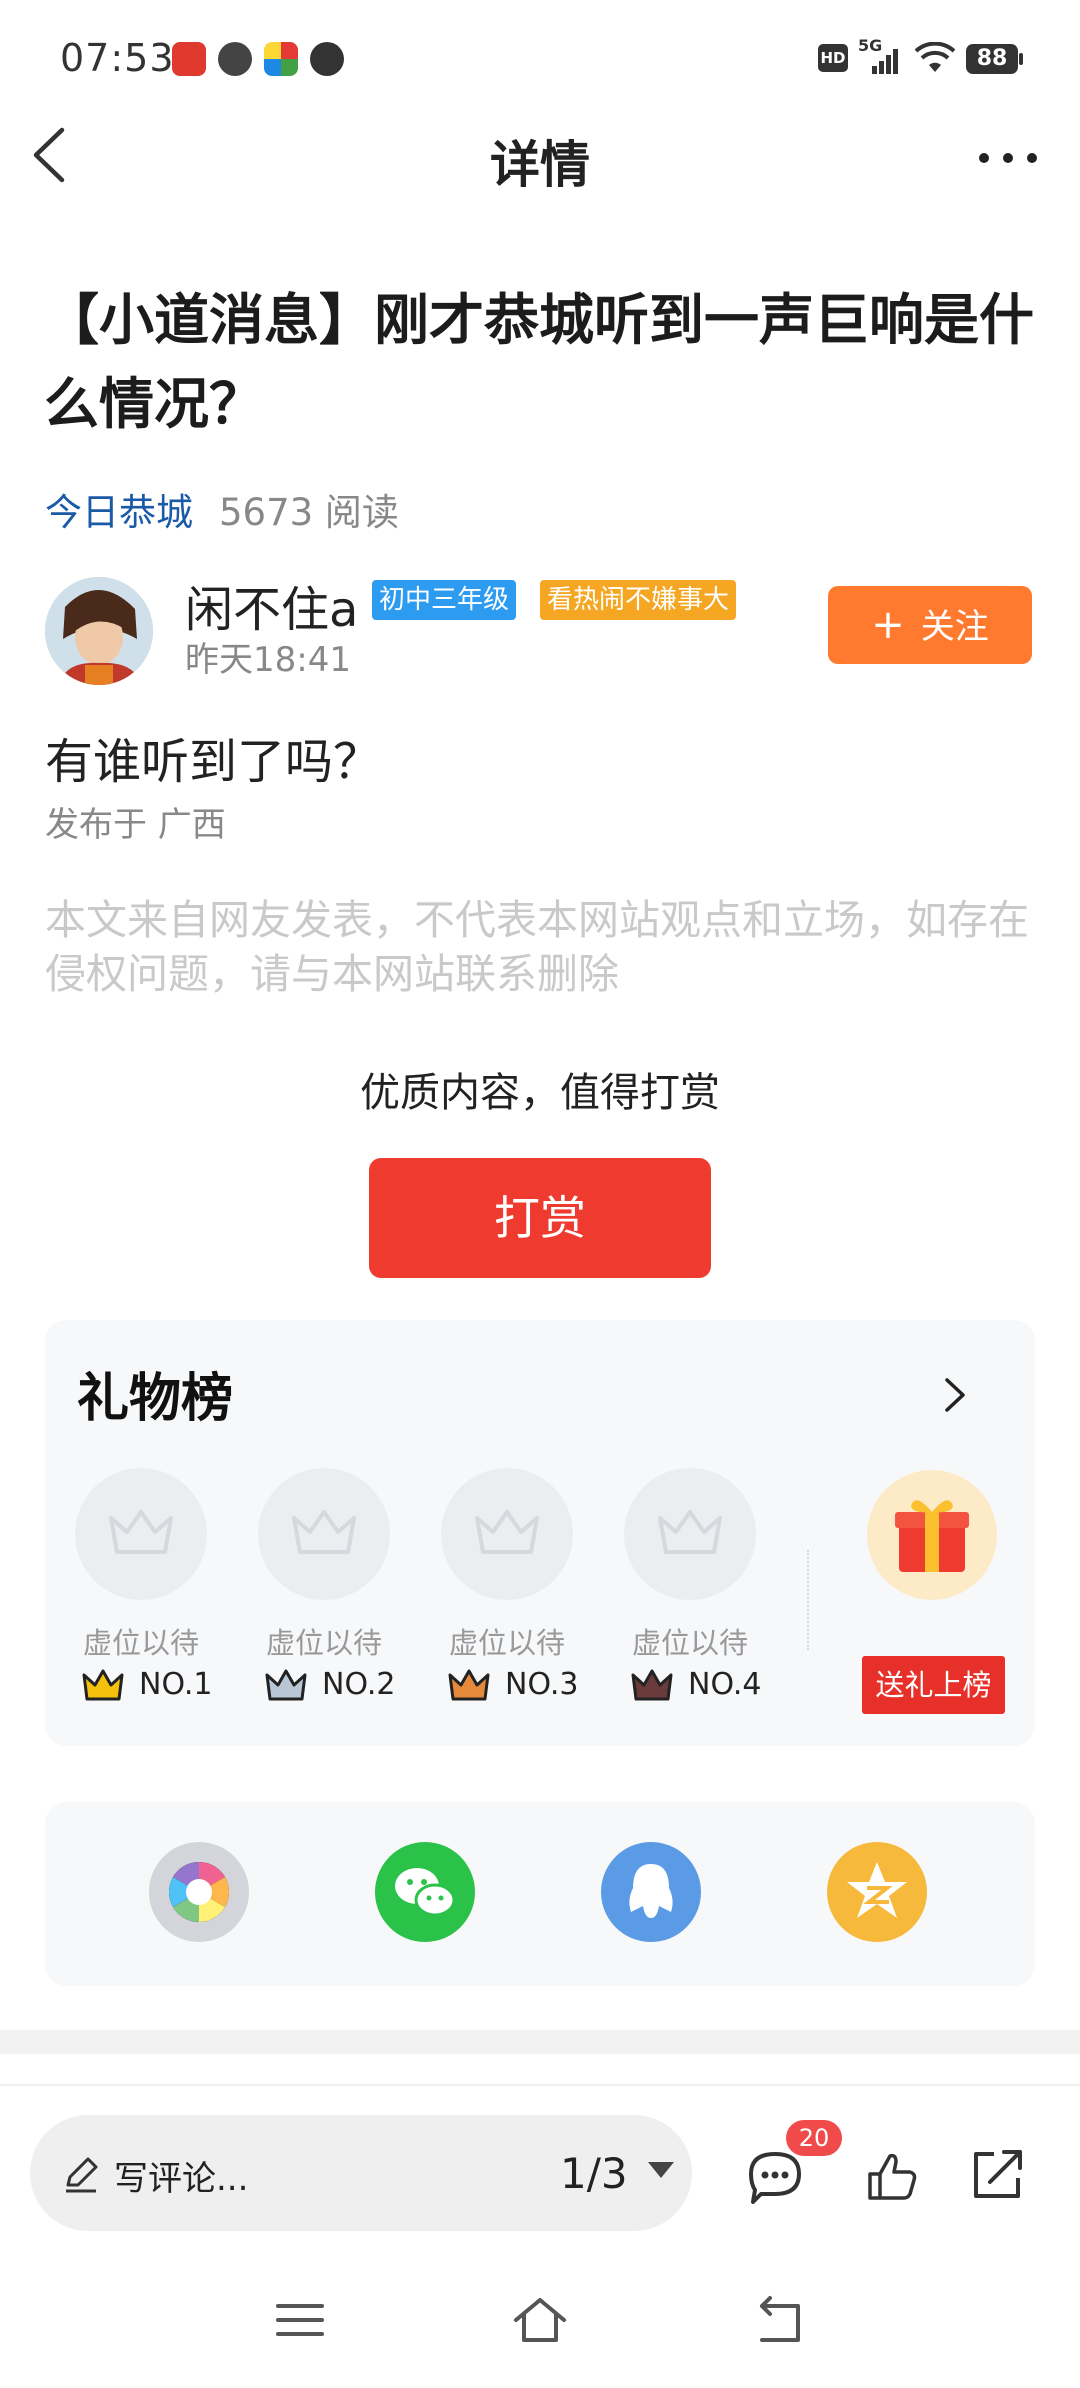 The height and width of the screenshot is (2388, 1080). What do you see at coordinates (539, 362) in the screenshot?
I see `article-title: 【小道消息】刚才恭城听到一声巨响是什么情况？` at bounding box center [539, 362].